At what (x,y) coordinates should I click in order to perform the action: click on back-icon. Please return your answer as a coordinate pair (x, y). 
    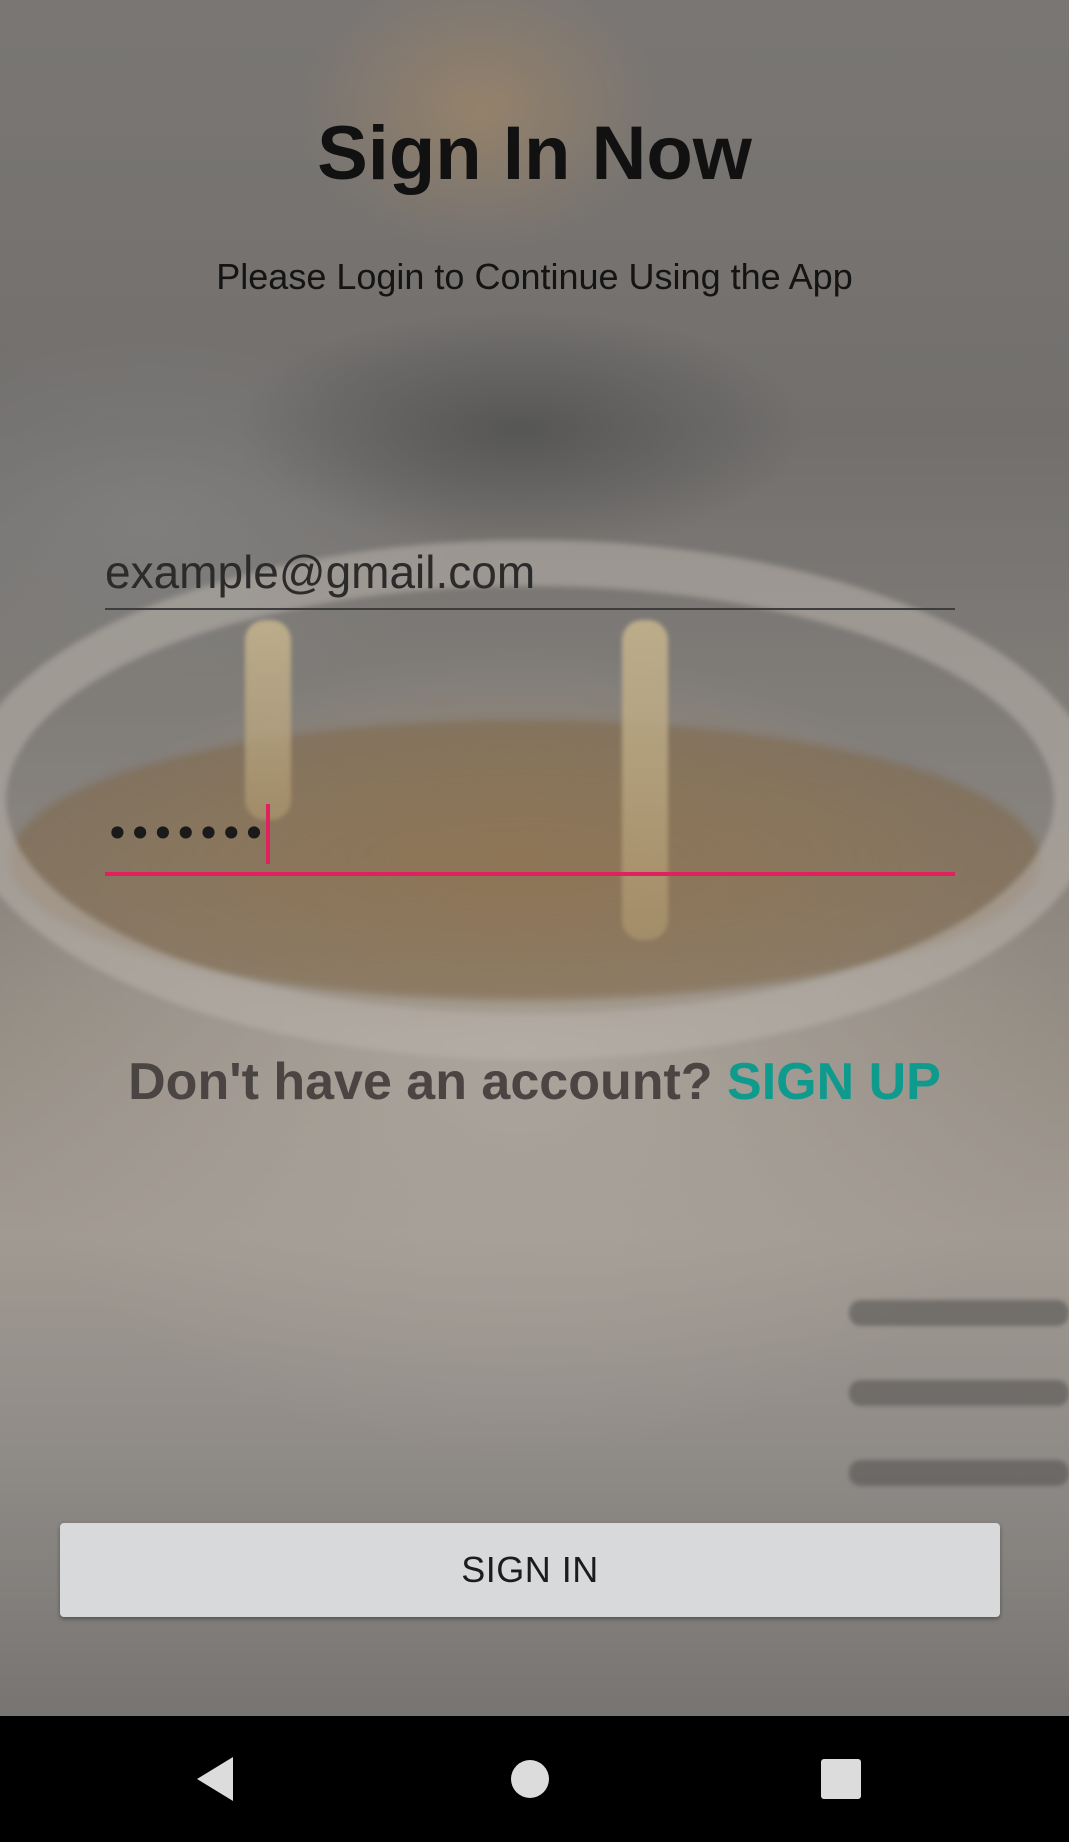
    Looking at the image, I should click on (215, 1779).